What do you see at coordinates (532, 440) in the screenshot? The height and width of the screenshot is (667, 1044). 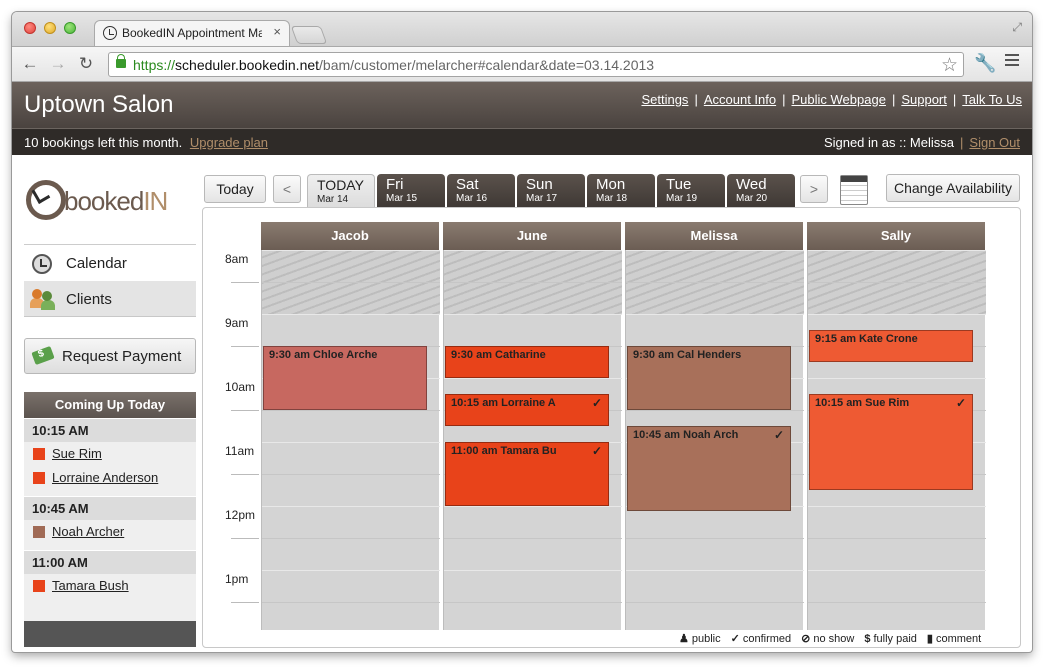 I see `staff-column-june` at bounding box center [532, 440].